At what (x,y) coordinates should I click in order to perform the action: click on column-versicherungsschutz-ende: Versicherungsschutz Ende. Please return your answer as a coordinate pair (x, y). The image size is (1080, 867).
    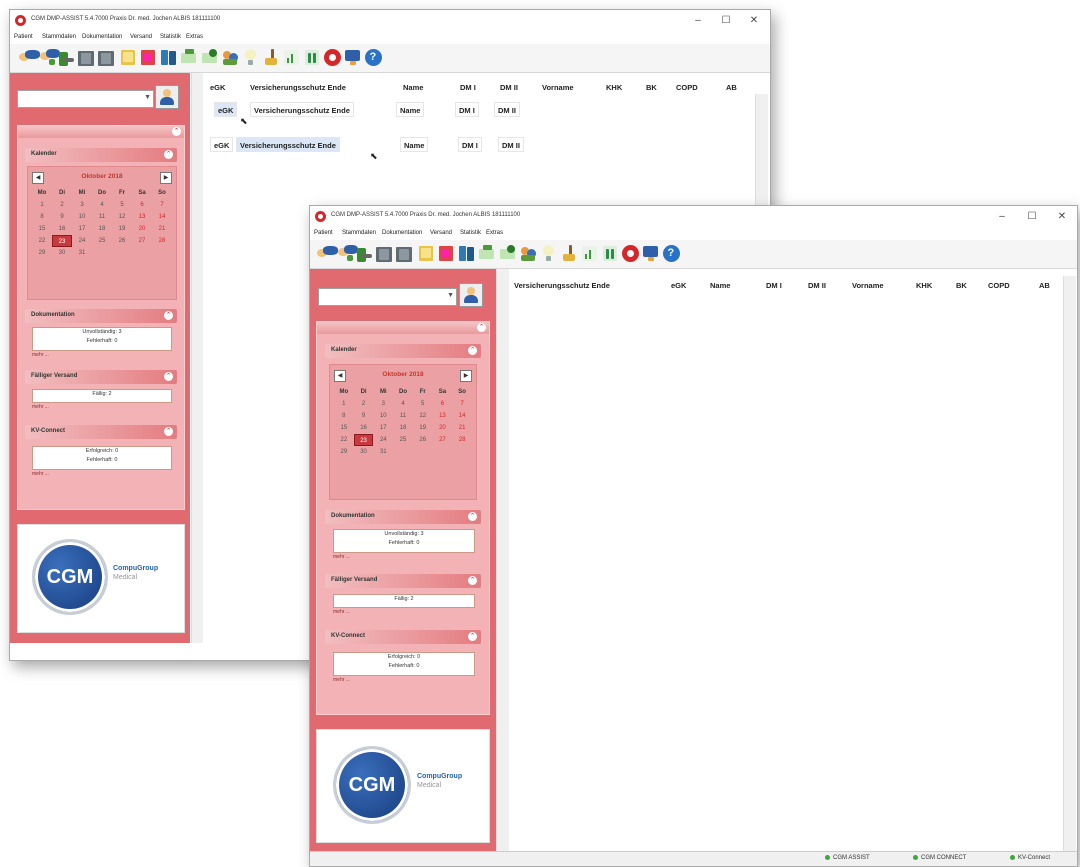
    Looking at the image, I should click on (298, 87).